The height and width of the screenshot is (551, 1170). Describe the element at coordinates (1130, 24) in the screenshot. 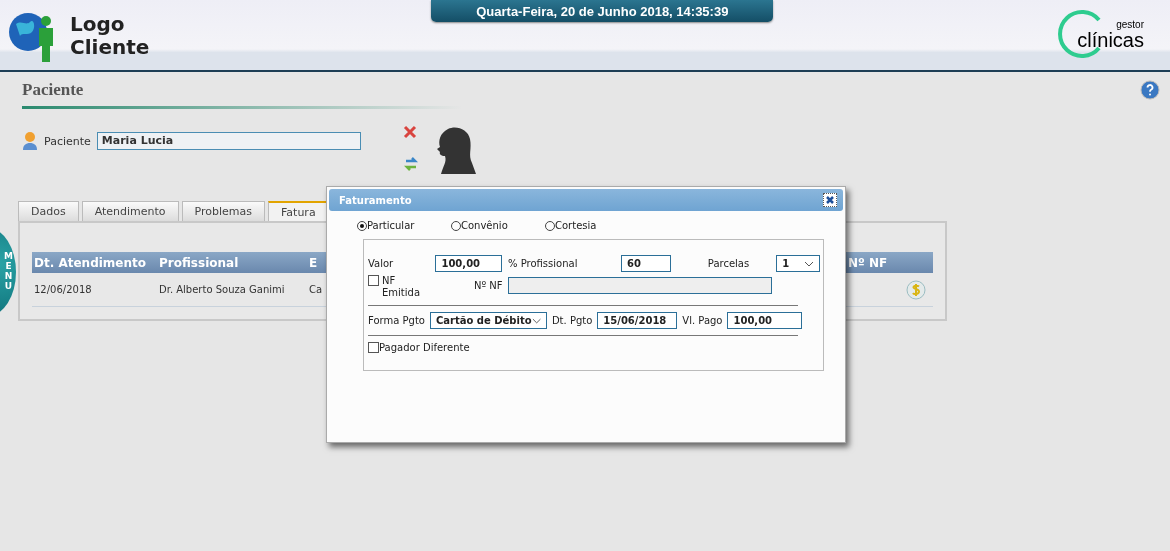

I see `brand-subtitle: gestor` at that location.